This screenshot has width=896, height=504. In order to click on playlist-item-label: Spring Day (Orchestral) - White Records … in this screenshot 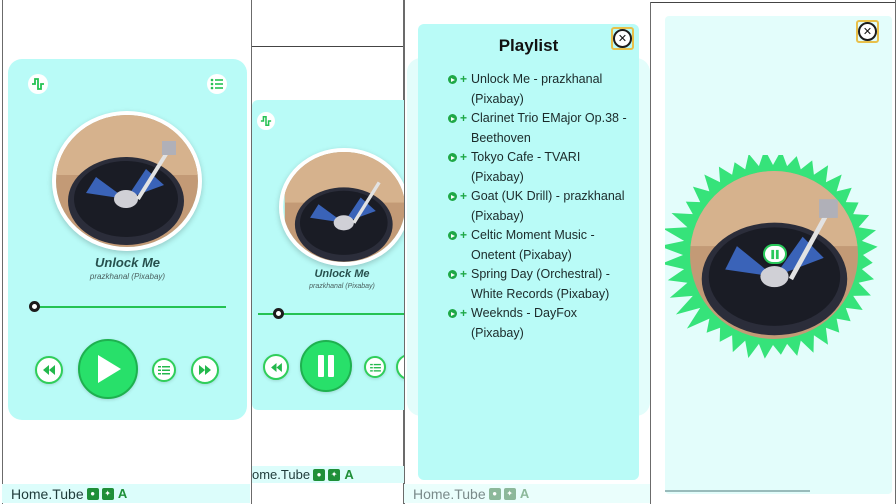, I will do `click(540, 284)`.